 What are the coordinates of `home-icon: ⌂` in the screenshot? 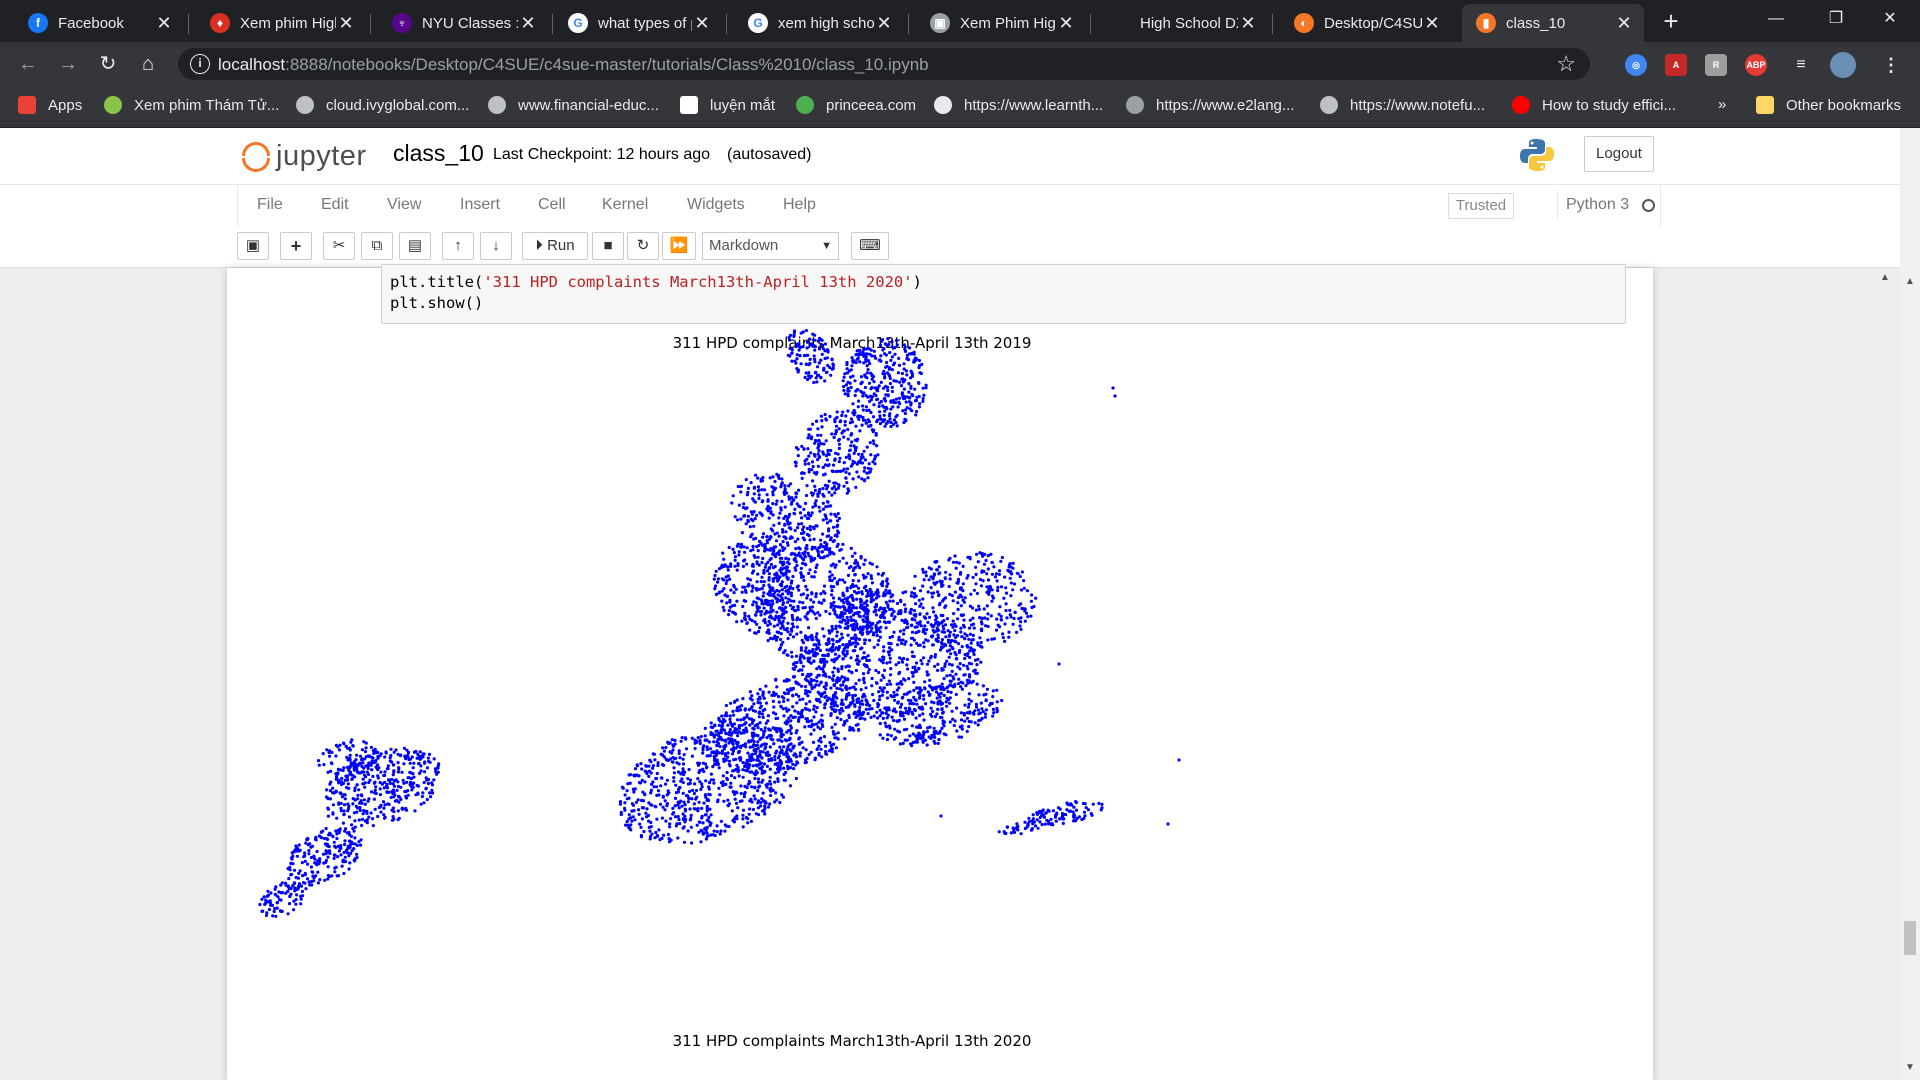 It's located at (148, 64).